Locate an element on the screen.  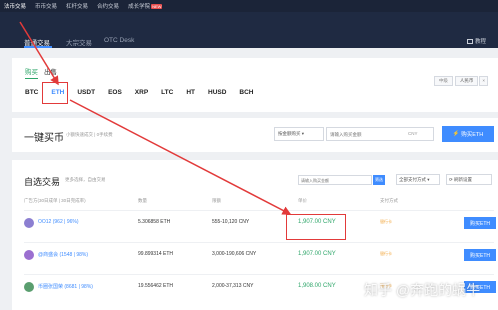
display-options: 中级 人民币 × is located at coordinates (460, 81).